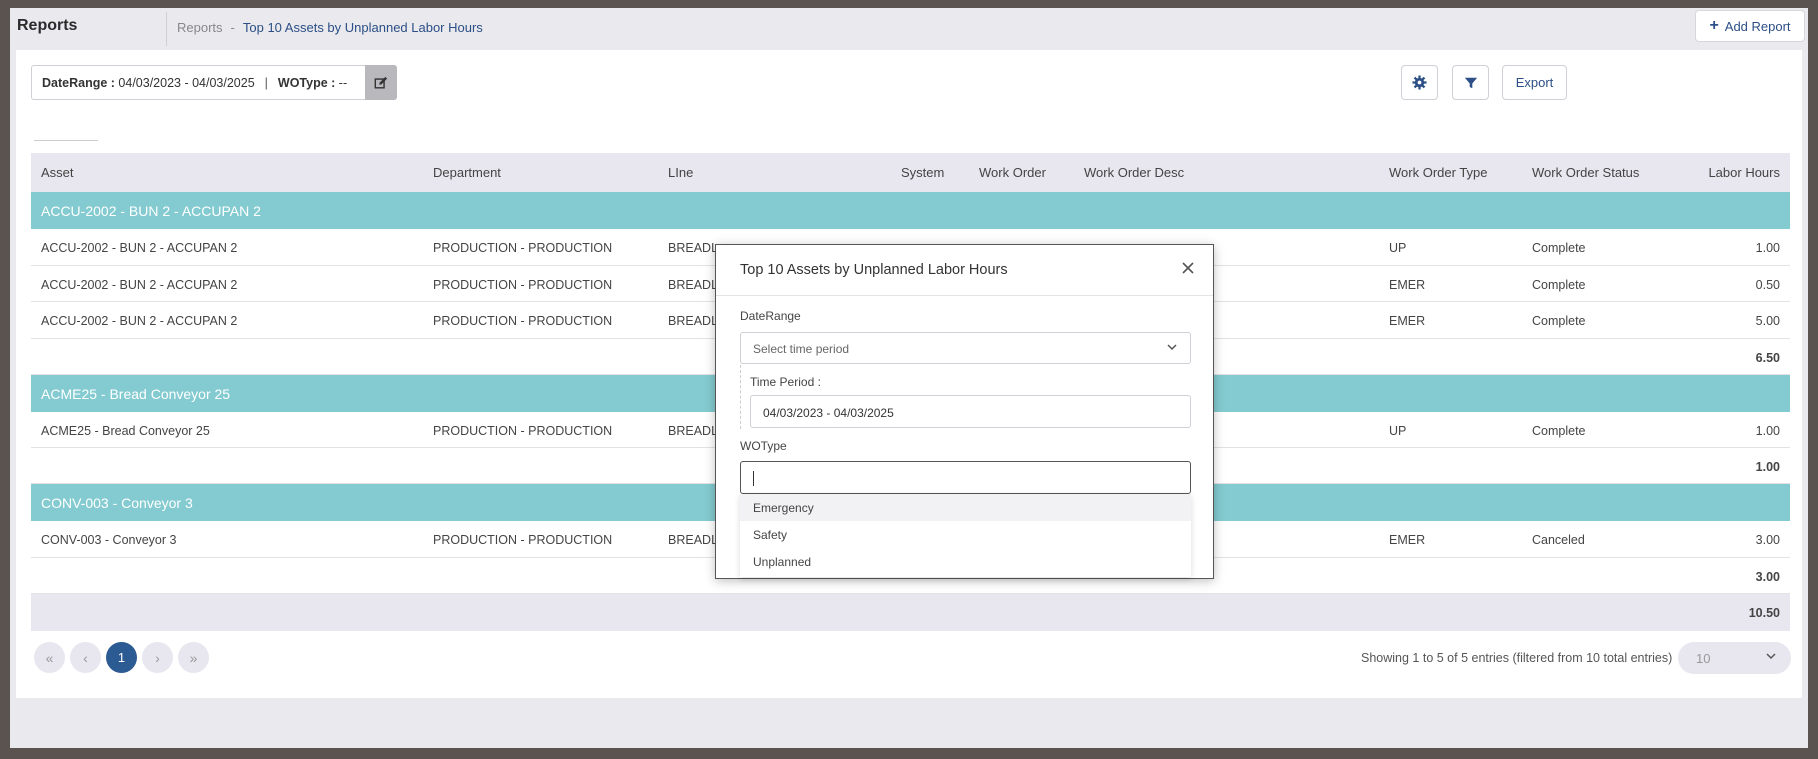 This screenshot has height=759, width=1818. I want to click on page-title: Reports, so click(47, 25).